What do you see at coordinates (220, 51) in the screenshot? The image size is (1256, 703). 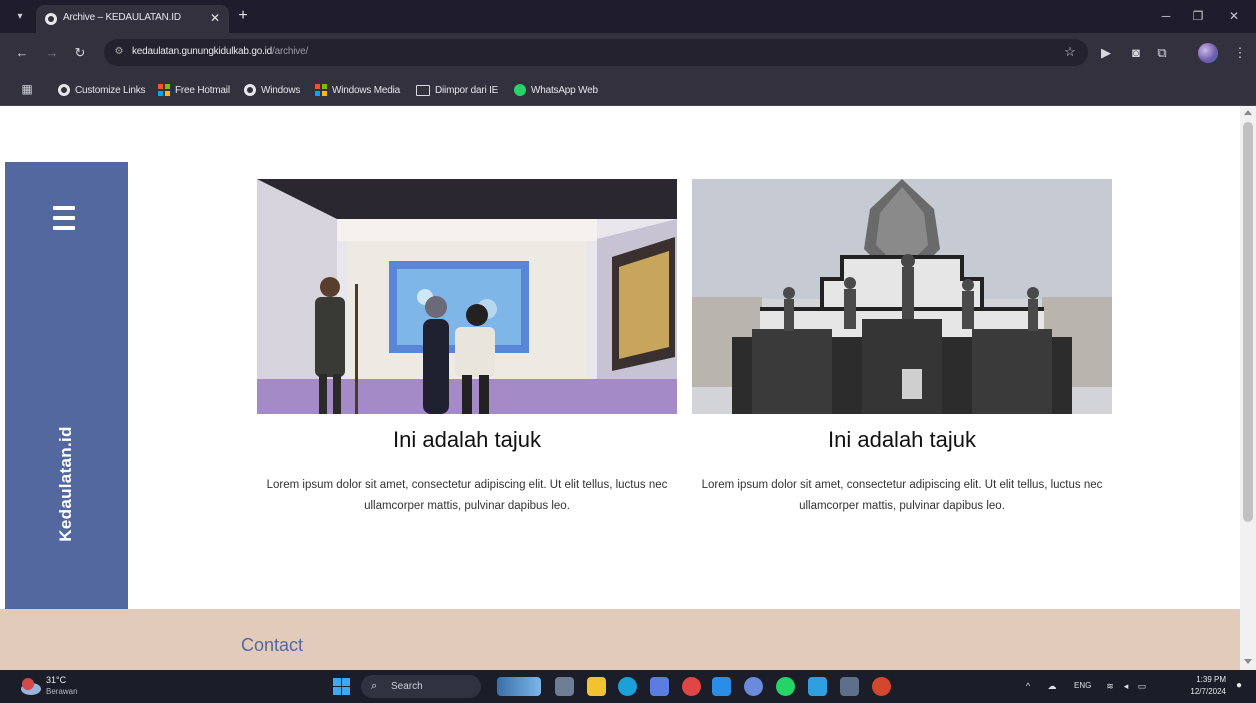 I see `url-text: kedaulatan.gunungkidulkab.go.id/archive/` at bounding box center [220, 51].